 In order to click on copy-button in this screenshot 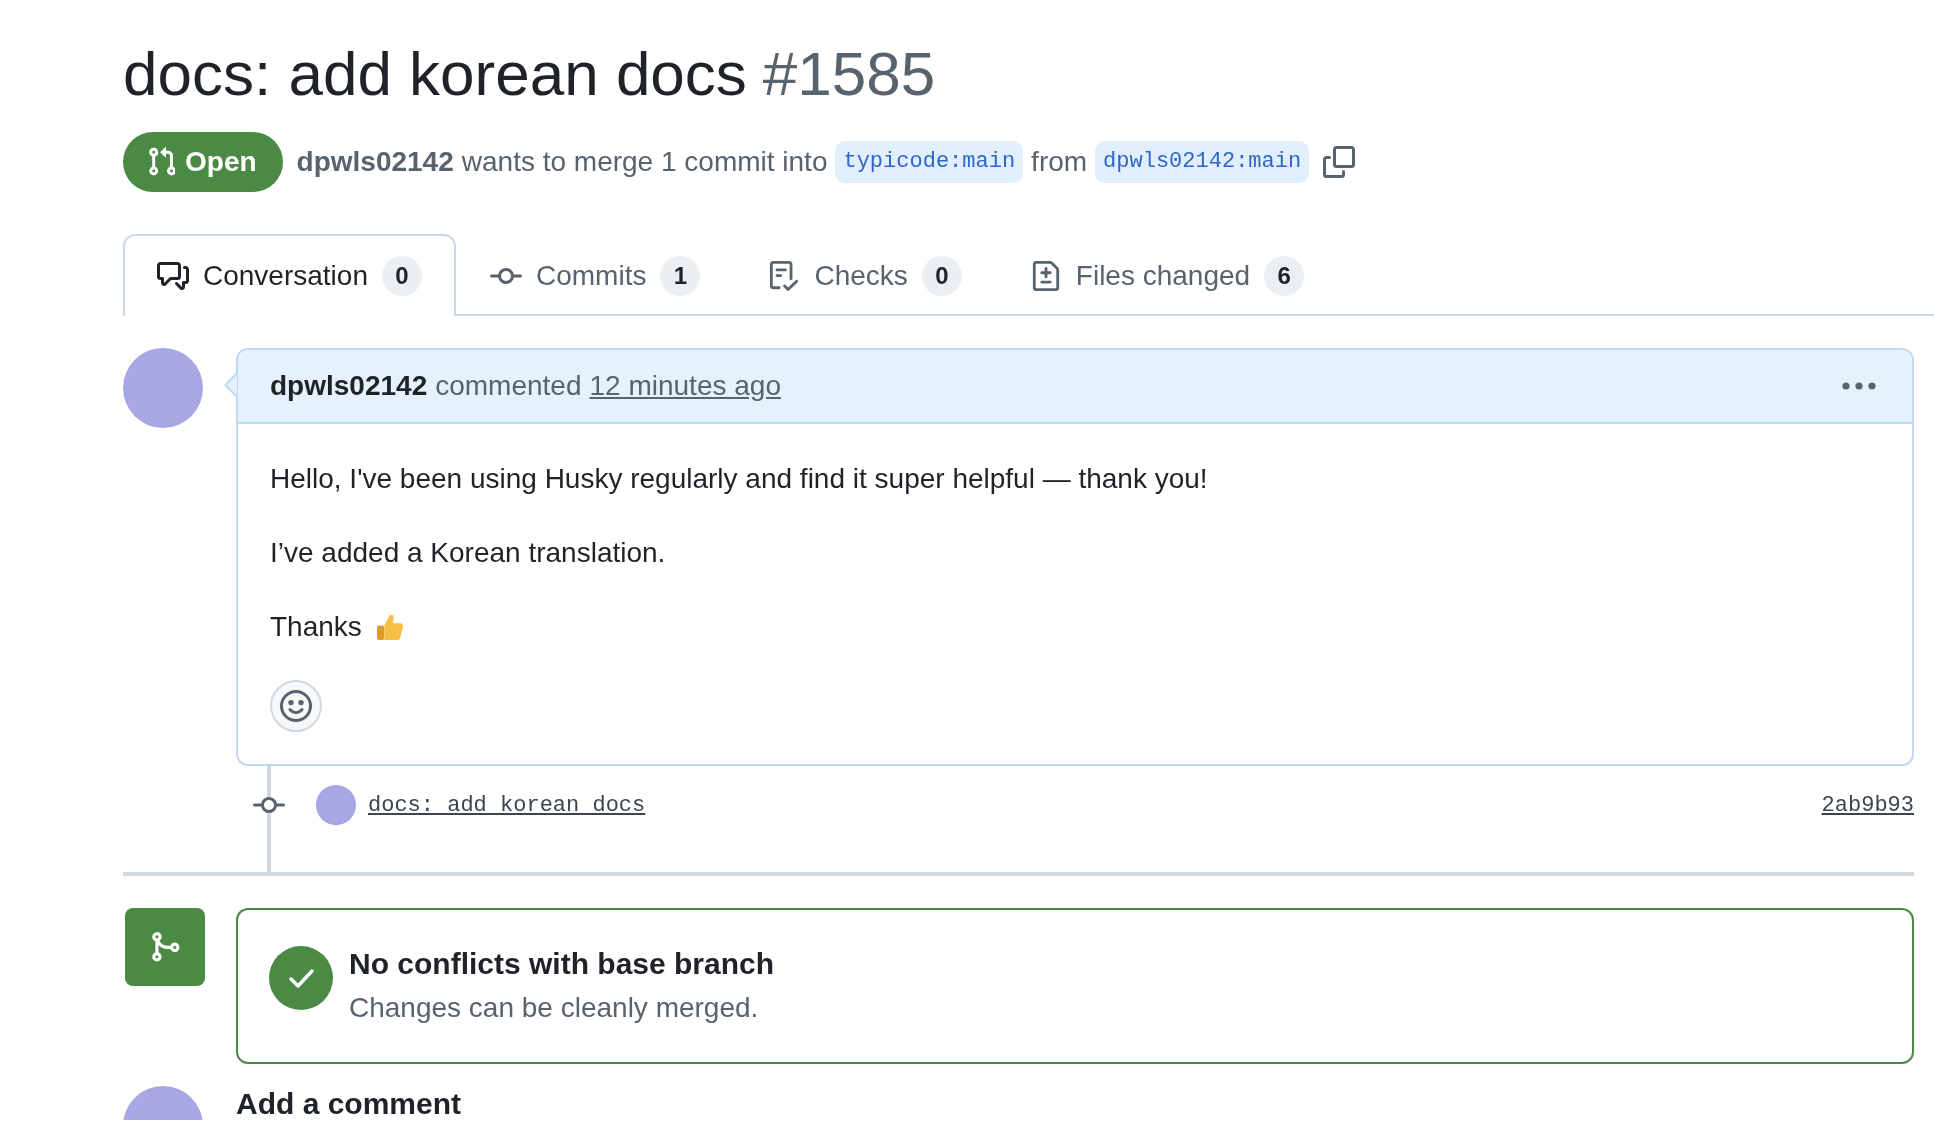, I will do `click(1339, 162)`.